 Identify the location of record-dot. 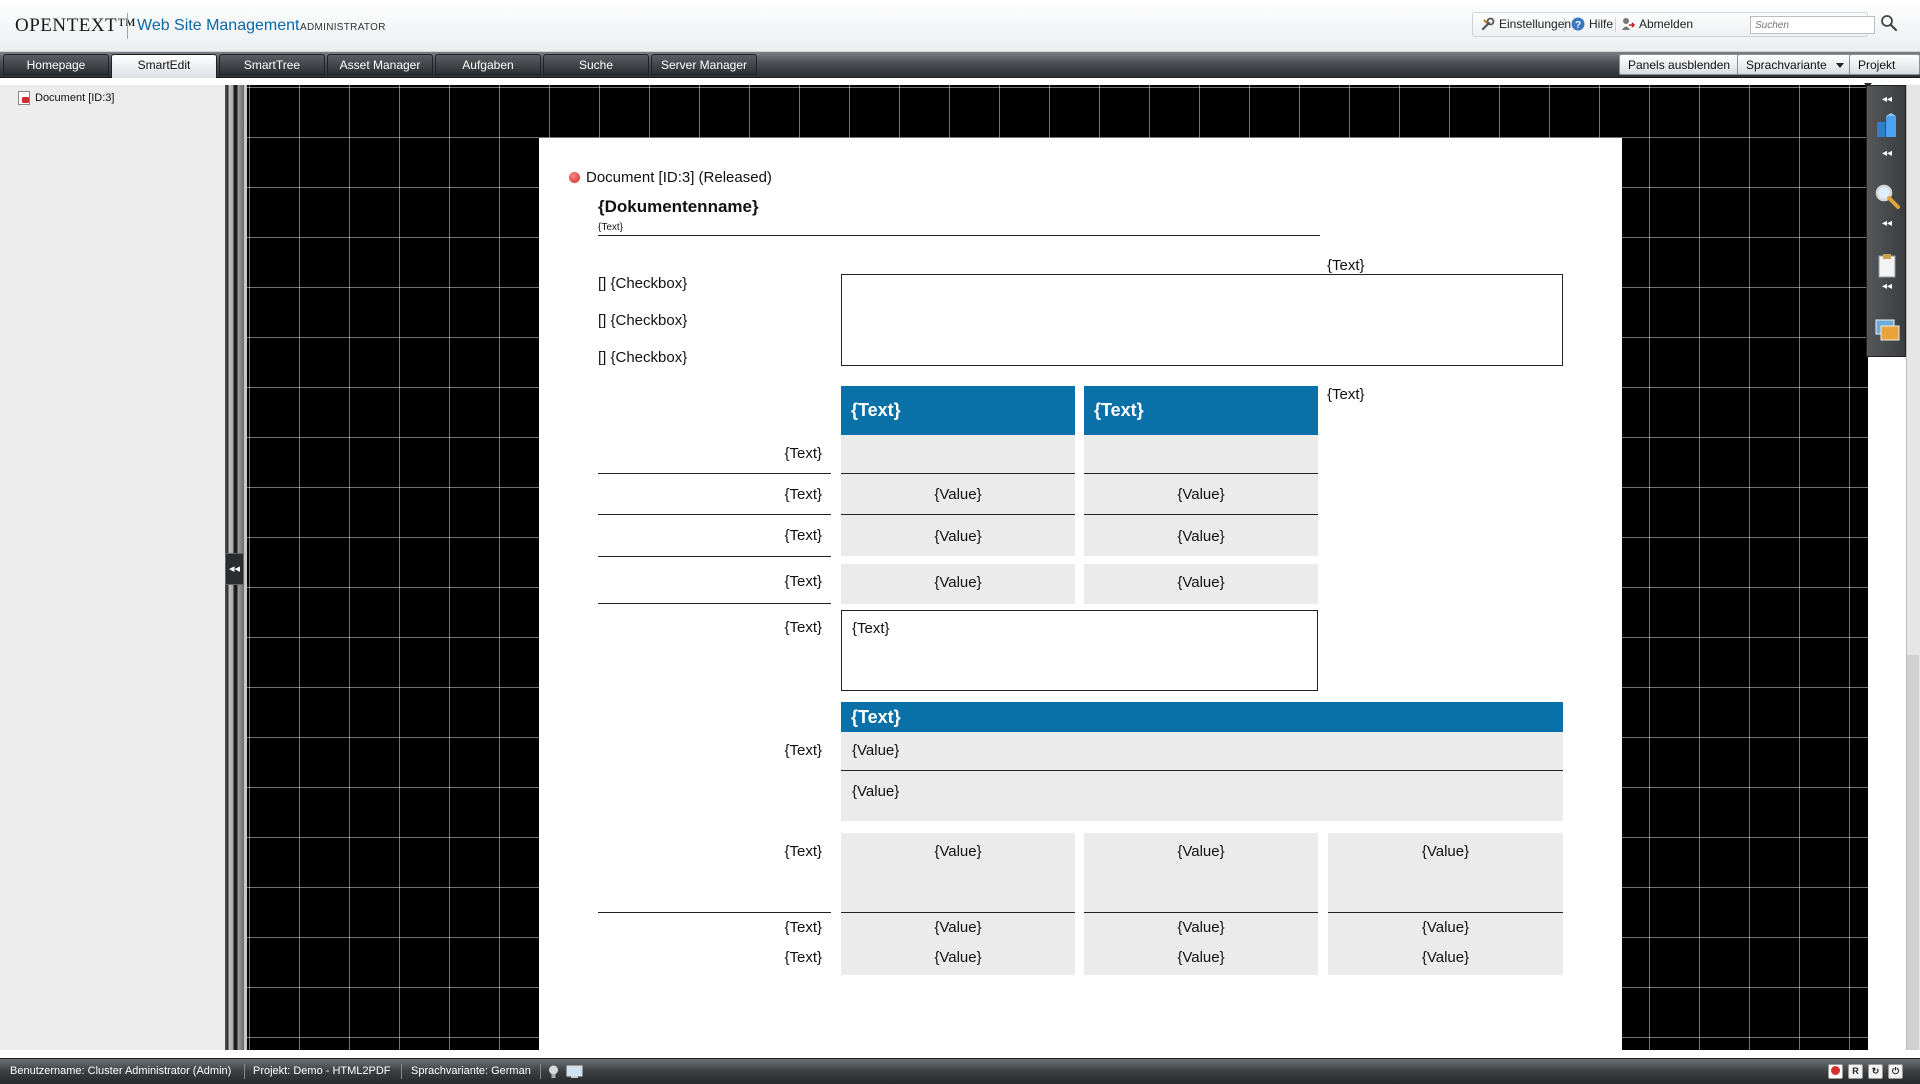
(1835, 1070).